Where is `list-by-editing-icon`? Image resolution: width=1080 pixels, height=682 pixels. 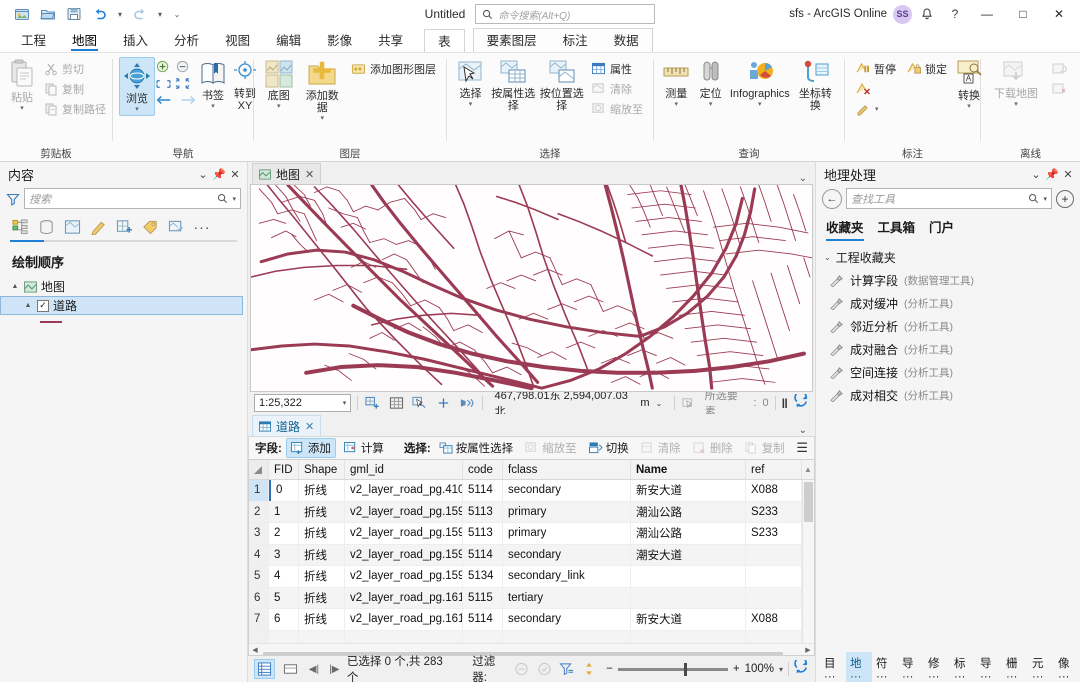
list-by-editing-icon is located at coordinates (98, 227).